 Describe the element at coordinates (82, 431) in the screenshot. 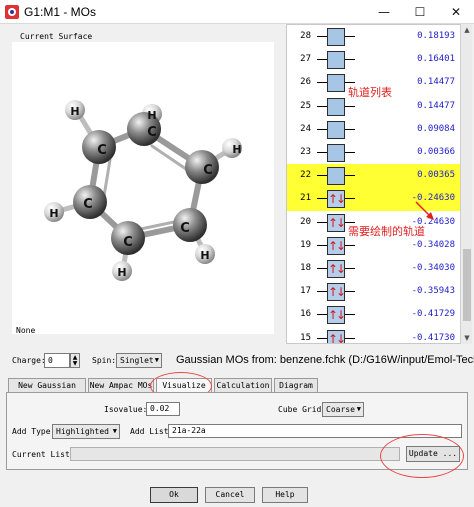

I see `add-type-value: Highlighted` at that location.